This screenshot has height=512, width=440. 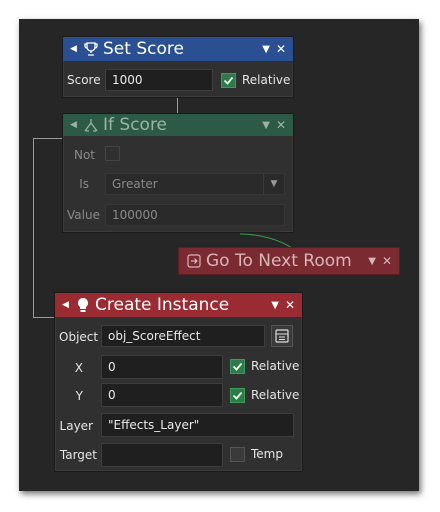 What do you see at coordinates (83, 305) in the screenshot?
I see `lightbulb-icon` at bounding box center [83, 305].